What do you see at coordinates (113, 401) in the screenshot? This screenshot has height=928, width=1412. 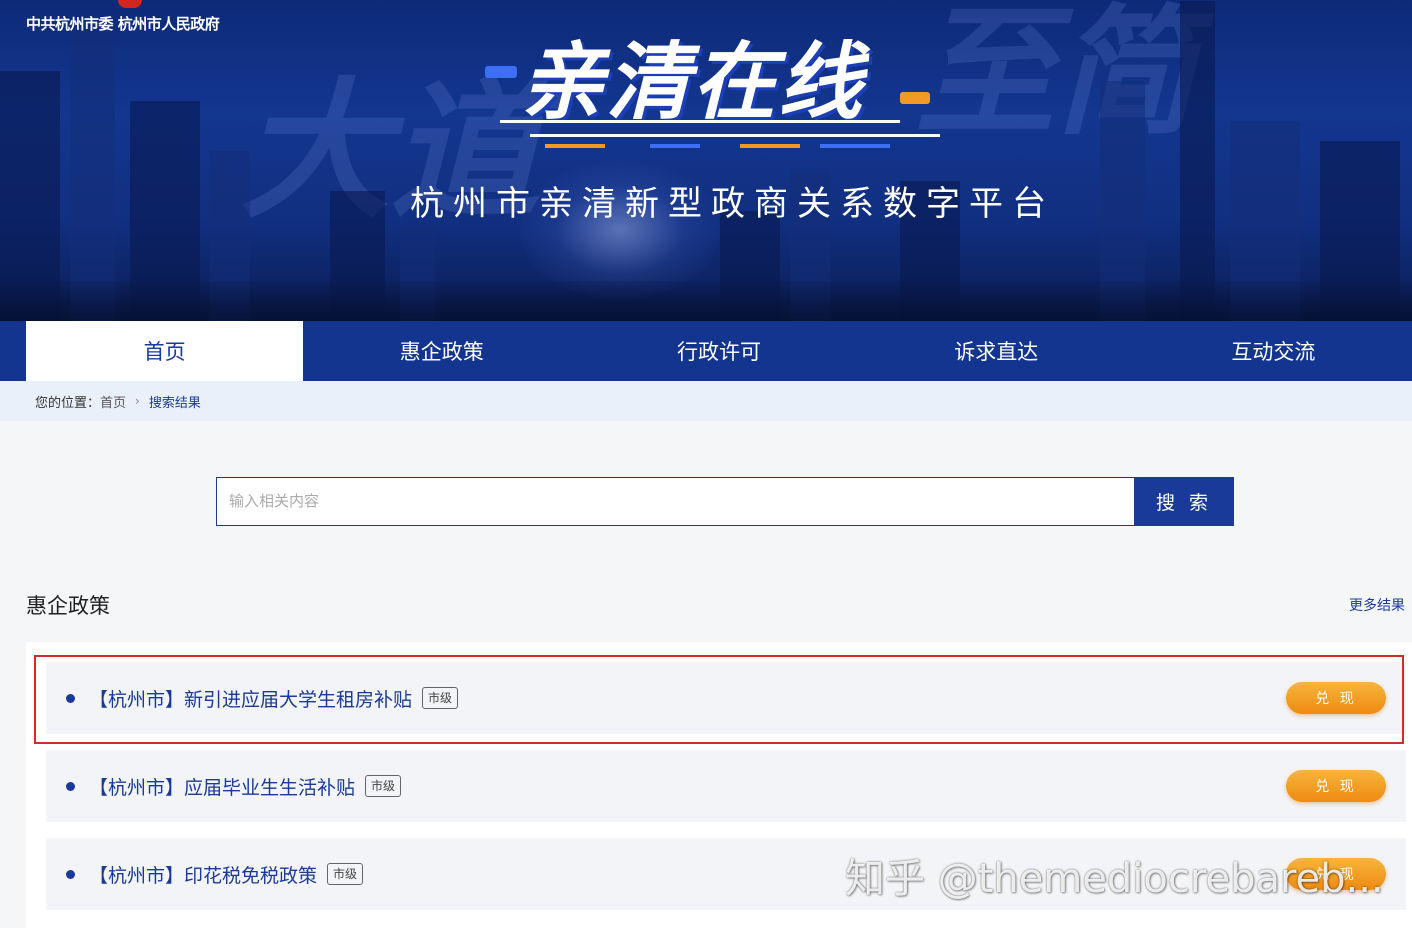 I see `breadcrumb-home-link: 首页` at bounding box center [113, 401].